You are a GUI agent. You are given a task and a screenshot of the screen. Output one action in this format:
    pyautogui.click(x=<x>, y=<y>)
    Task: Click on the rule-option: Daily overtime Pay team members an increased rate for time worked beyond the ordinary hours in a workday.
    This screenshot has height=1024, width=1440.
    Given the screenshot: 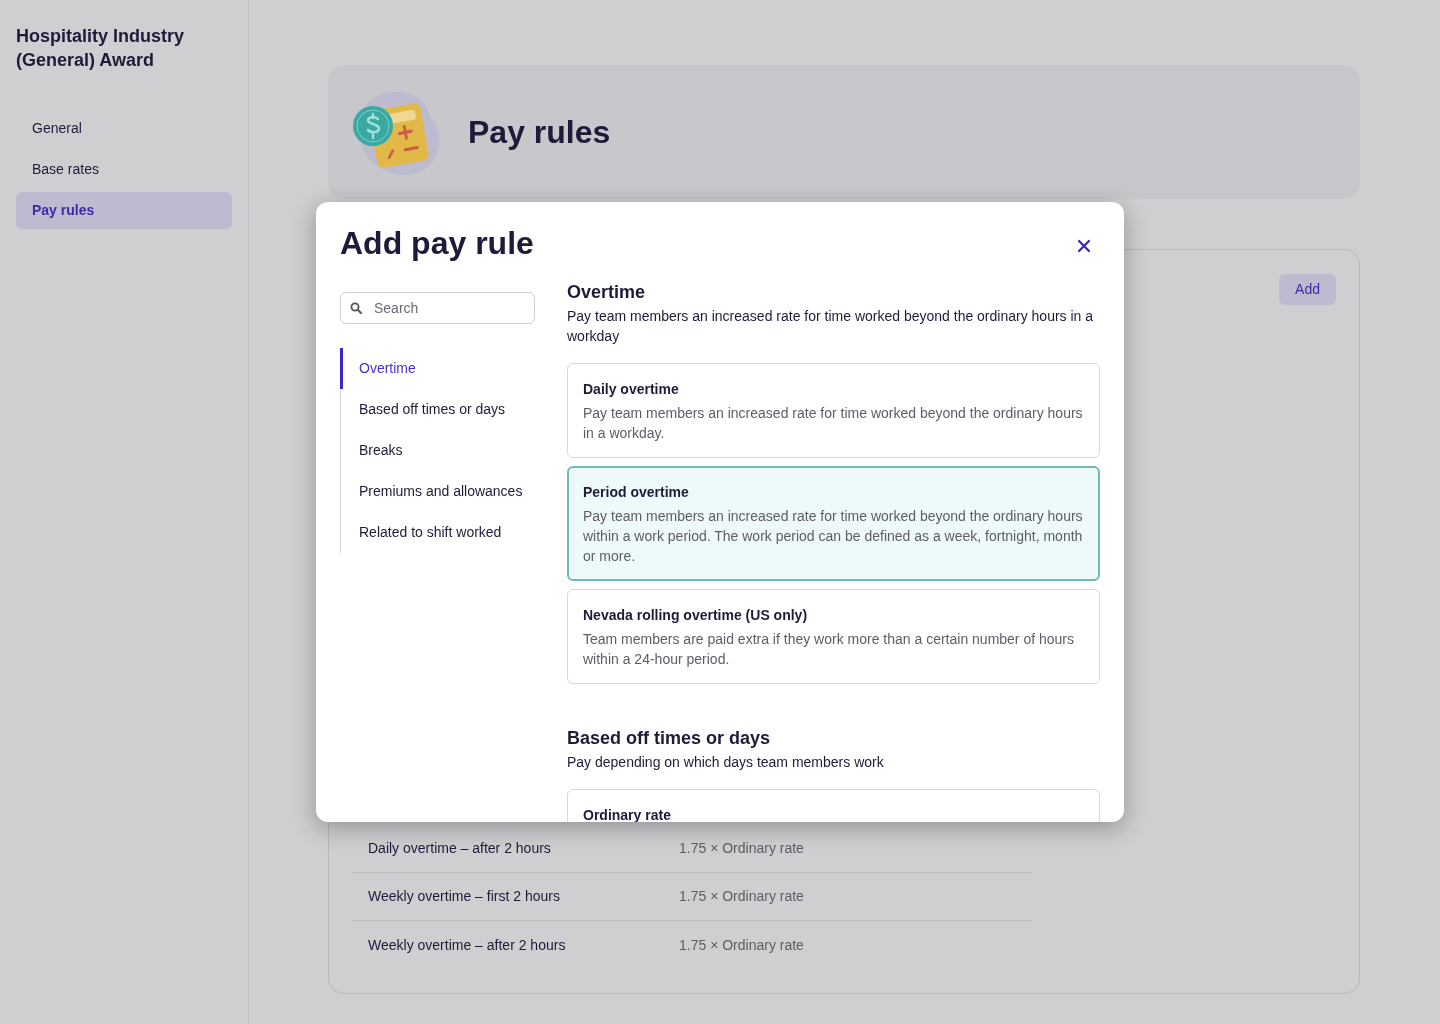 What is the action you would take?
    pyautogui.click(x=833, y=410)
    